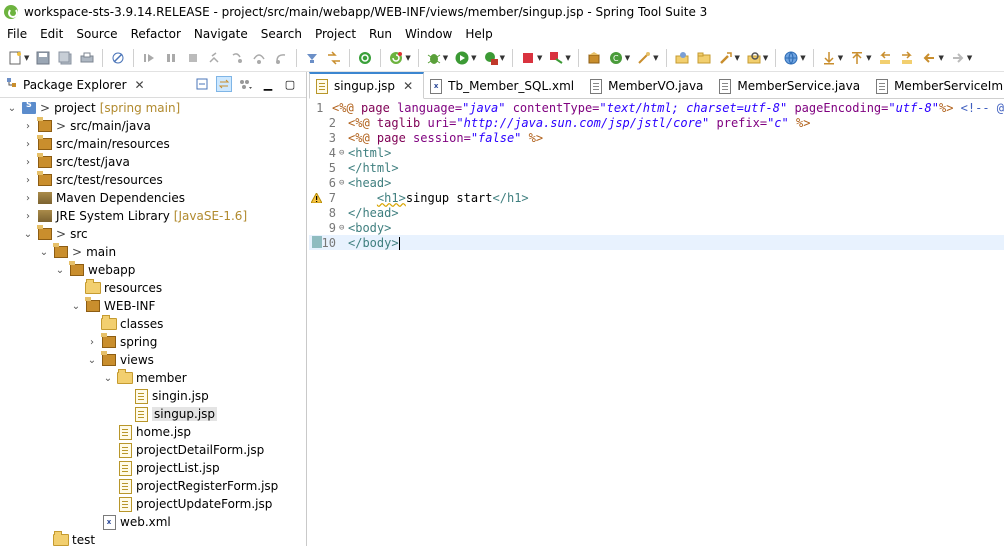  Describe the element at coordinates (567, 58) in the screenshot. I see `server-dropdown-icon: ▼` at that location.